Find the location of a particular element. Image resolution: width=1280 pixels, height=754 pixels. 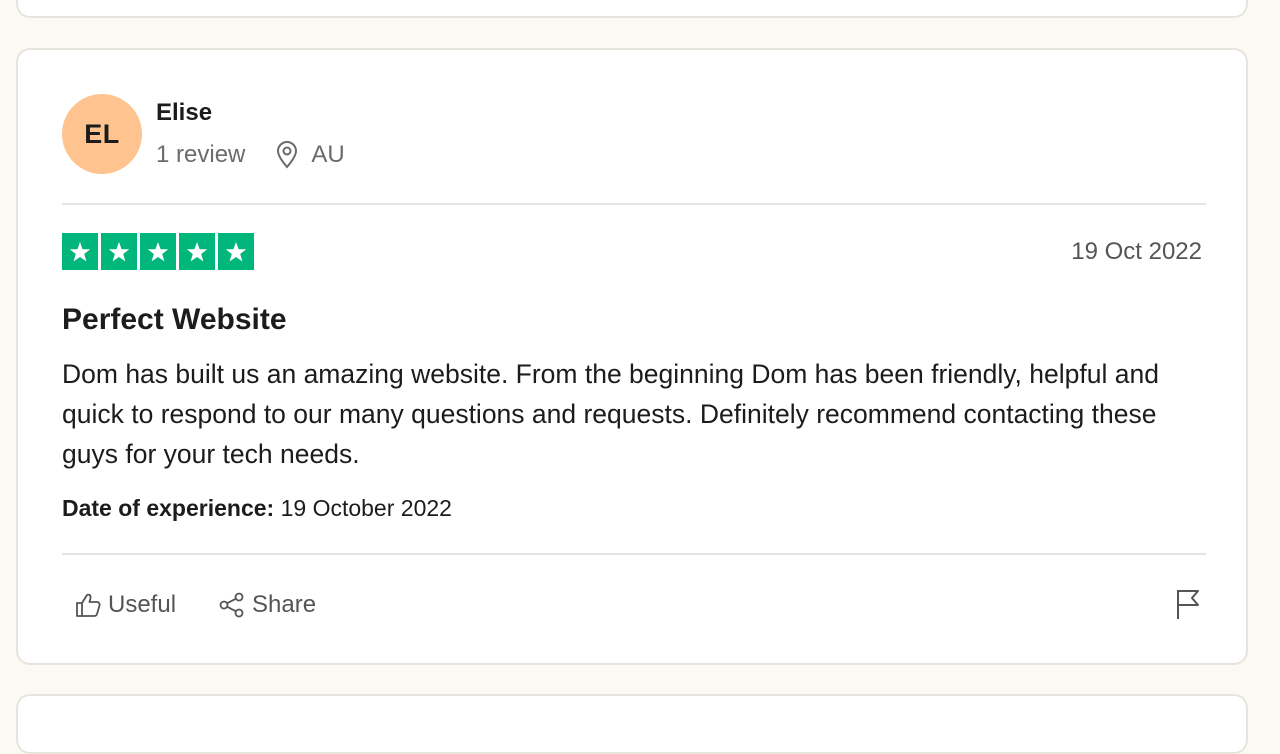

useful-label: Useful is located at coordinates (142, 604).